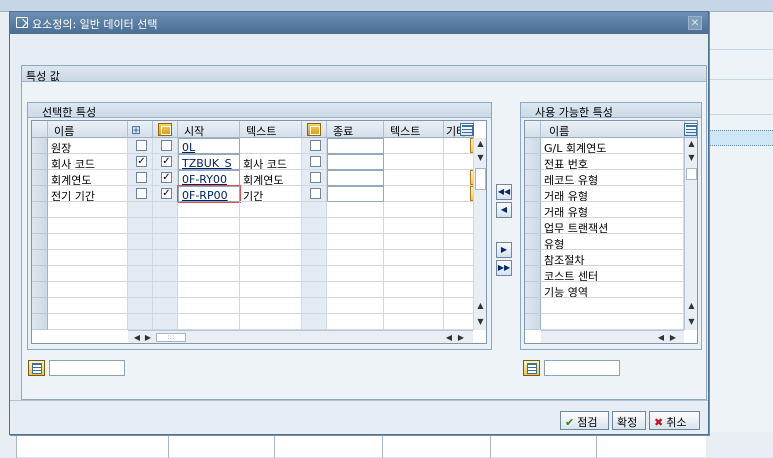  I want to click on available-item: 참조절차, so click(612, 258).